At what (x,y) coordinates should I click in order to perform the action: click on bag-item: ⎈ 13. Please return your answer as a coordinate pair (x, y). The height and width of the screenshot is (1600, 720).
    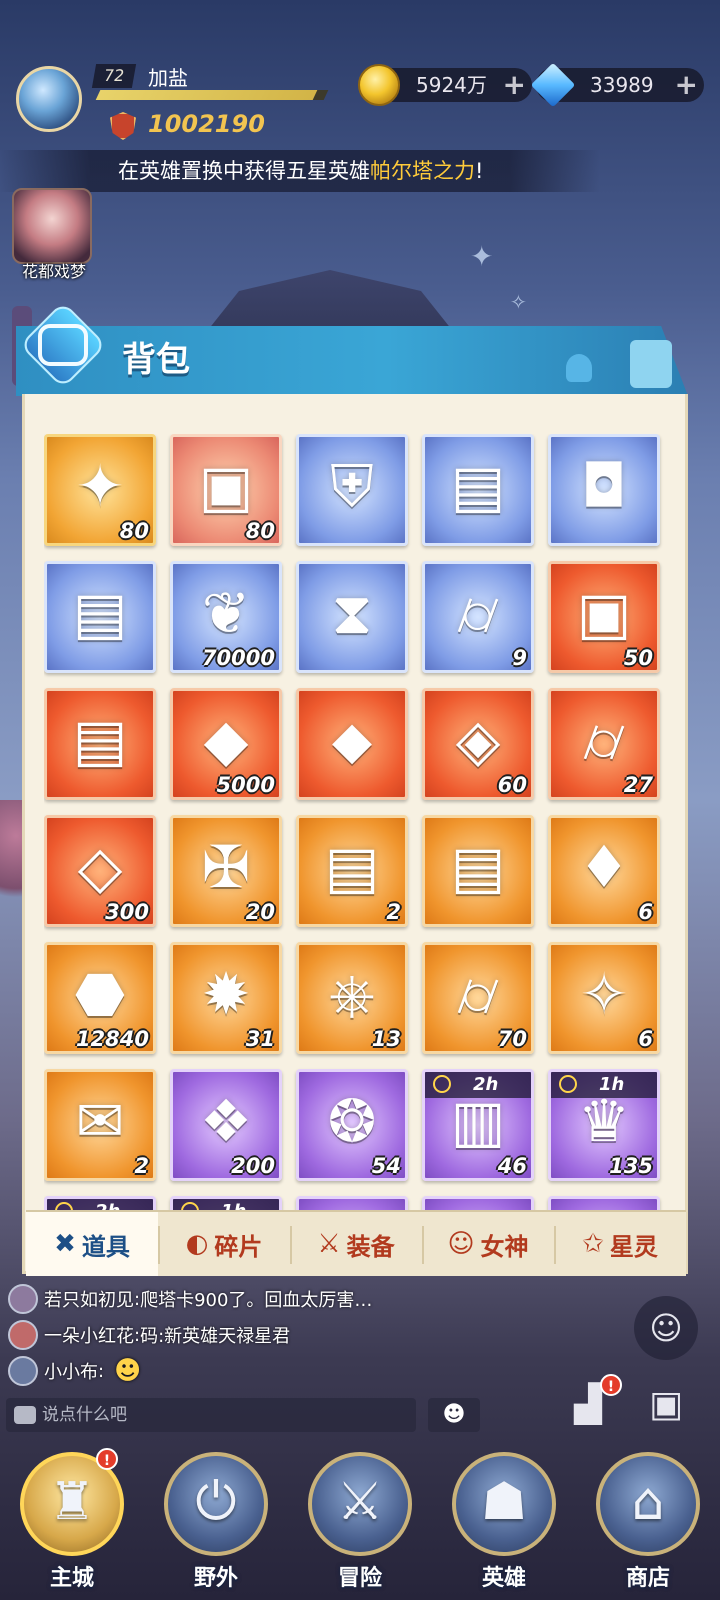
    Looking at the image, I should click on (352, 998).